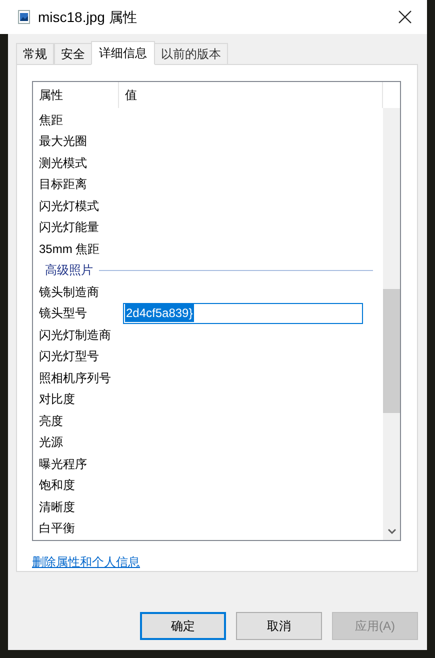 Image resolution: width=435 pixels, height=658 pixels. What do you see at coordinates (73, 53) in the screenshot?
I see `tab: 安全` at bounding box center [73, 53].